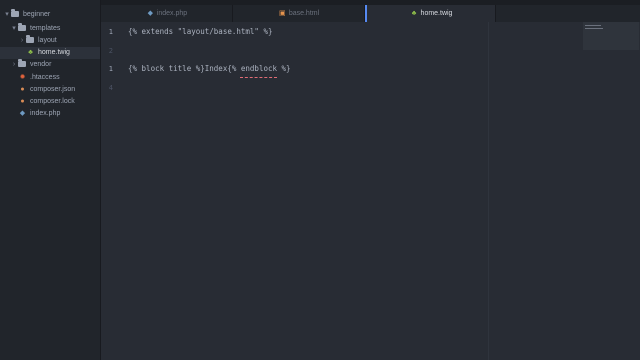 The image size is (640, 360). What do you see at coordinates (282, 13) in the screenshot?
I see `html-icon: ▣` at bounding box center [282, 13].